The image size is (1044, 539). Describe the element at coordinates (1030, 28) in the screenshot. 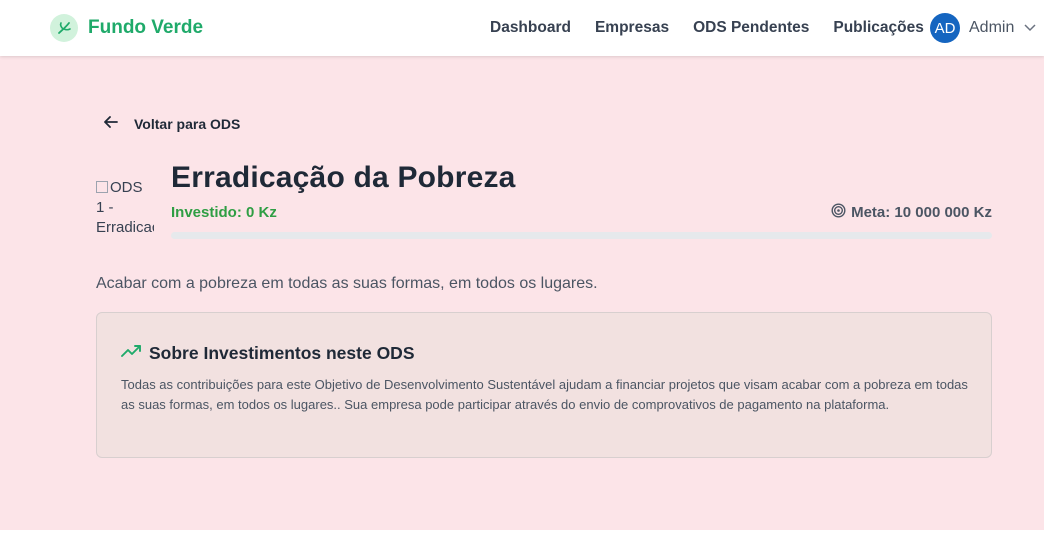

I see `chevron-down-icon` at that location.